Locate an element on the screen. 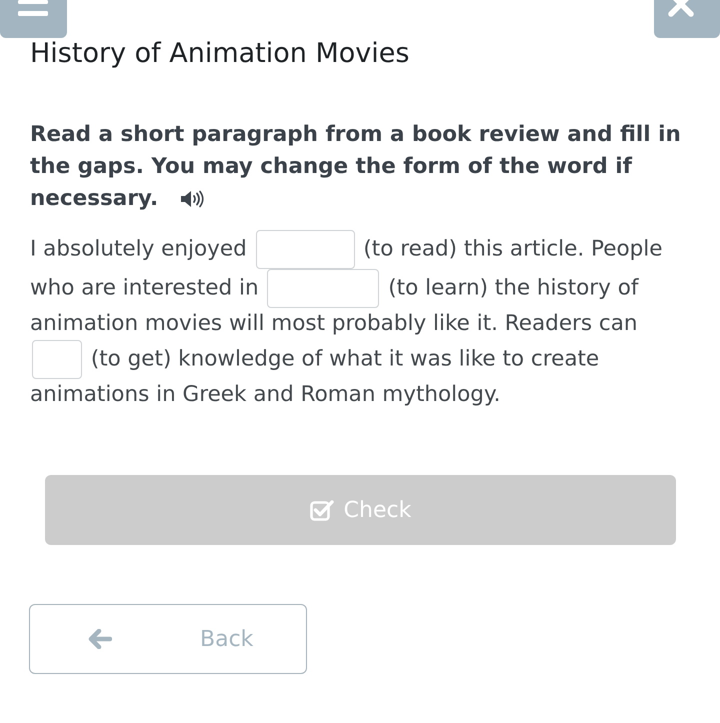  menu-icon is located at coordinates (33, 8).